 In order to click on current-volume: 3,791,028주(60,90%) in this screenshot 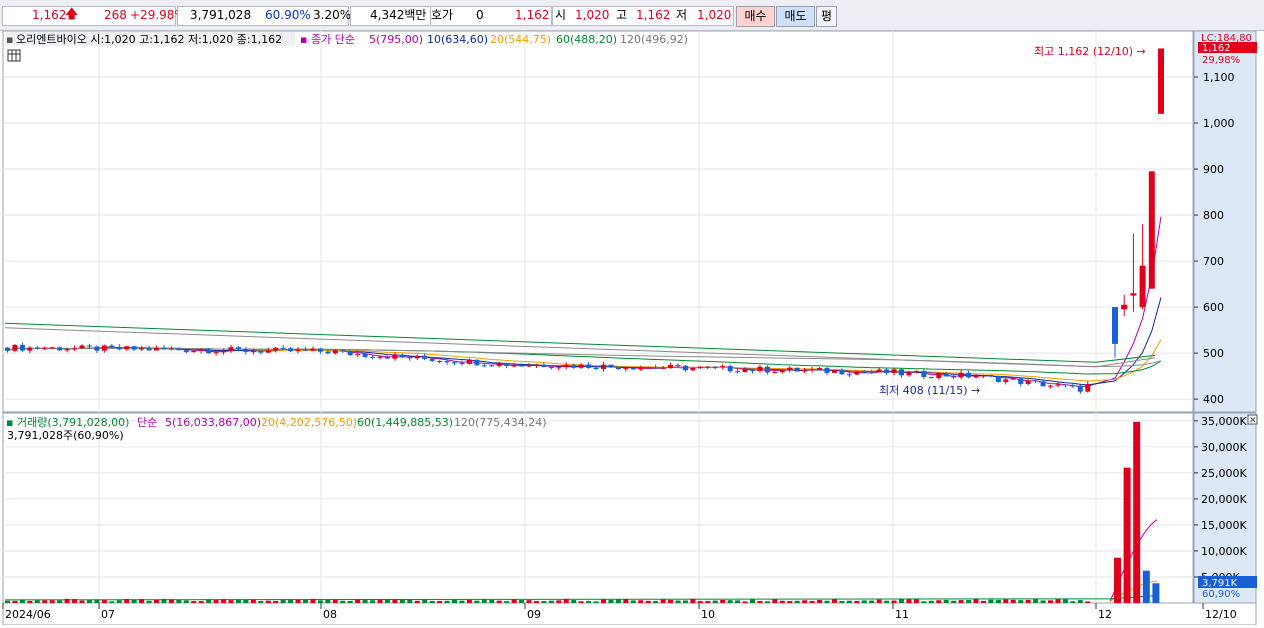, I will do `click(65, 435)`.